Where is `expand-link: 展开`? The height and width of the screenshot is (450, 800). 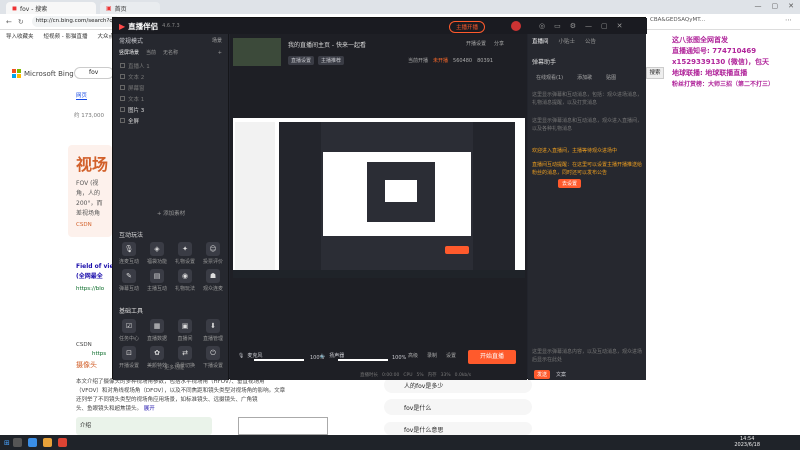 expand-link: 展开 is located at coordinates (149, 409).